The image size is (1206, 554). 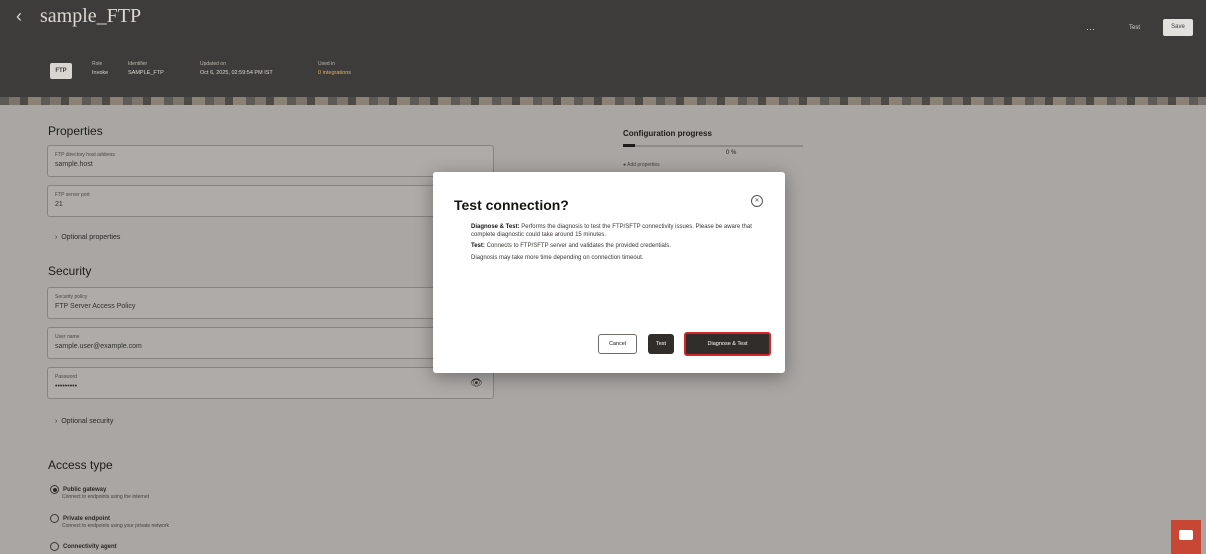 I want to click on header-test-button: Test, so click(x=1134, y=28).